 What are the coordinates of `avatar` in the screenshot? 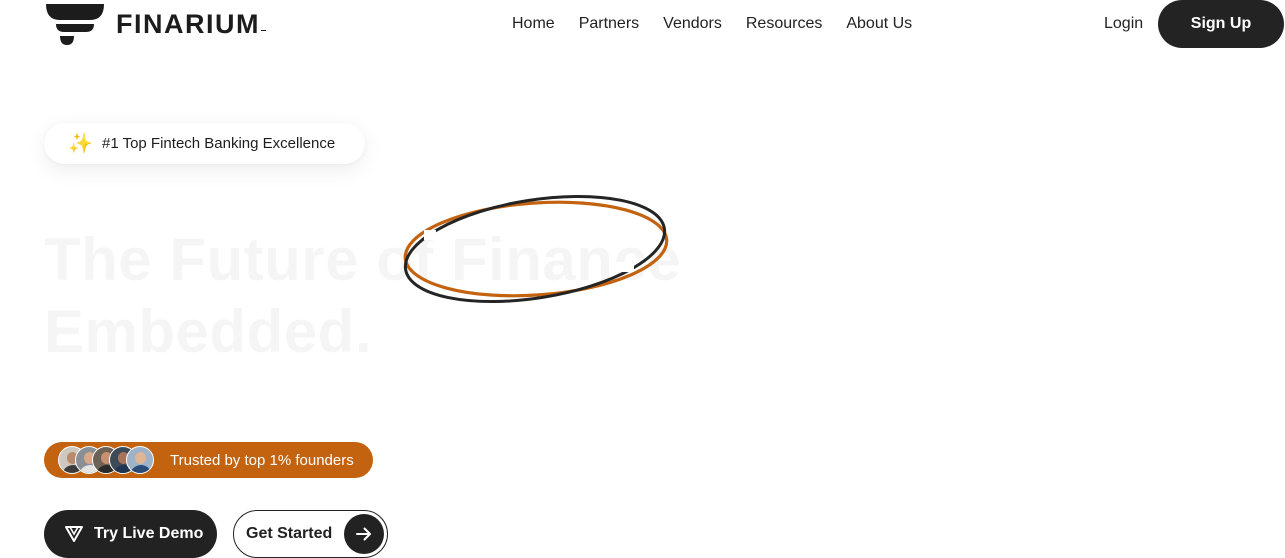 It's located at (140, 460).